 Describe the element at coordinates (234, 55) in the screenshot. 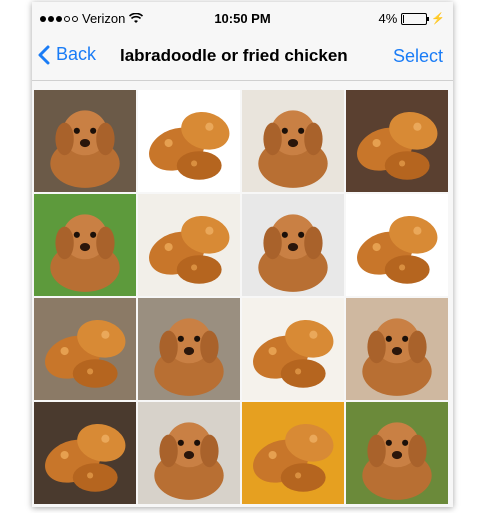

I see `page-title: labradoodle or fried chicken` at that location.